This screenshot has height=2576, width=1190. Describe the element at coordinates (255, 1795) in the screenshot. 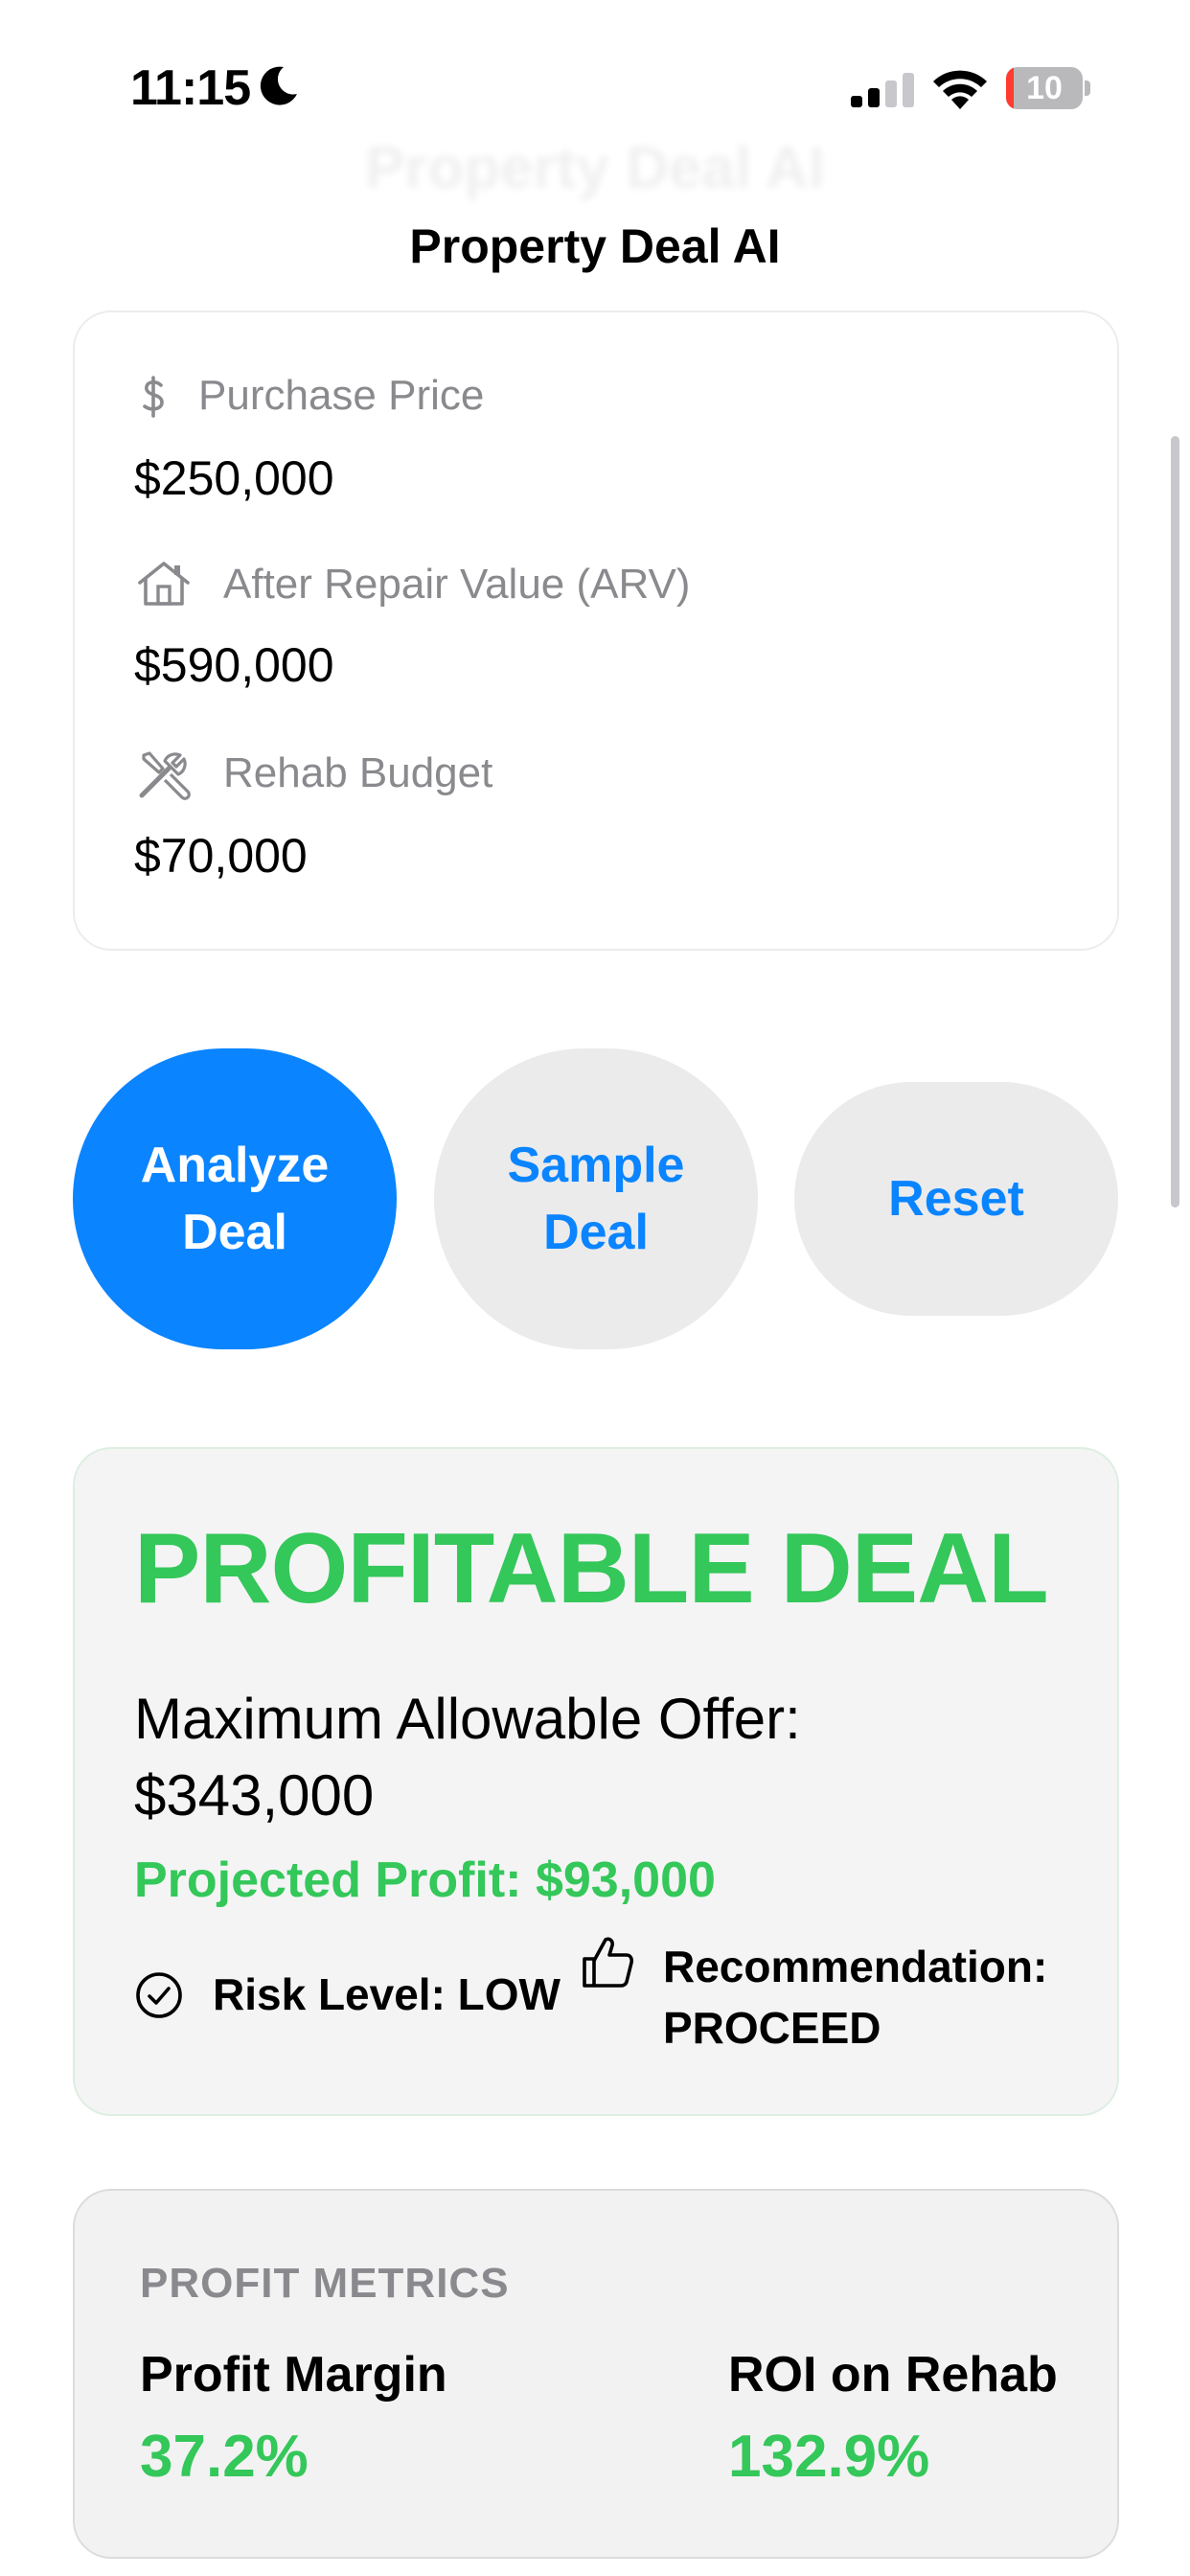

I see `mao-value: $343,000` at that location.